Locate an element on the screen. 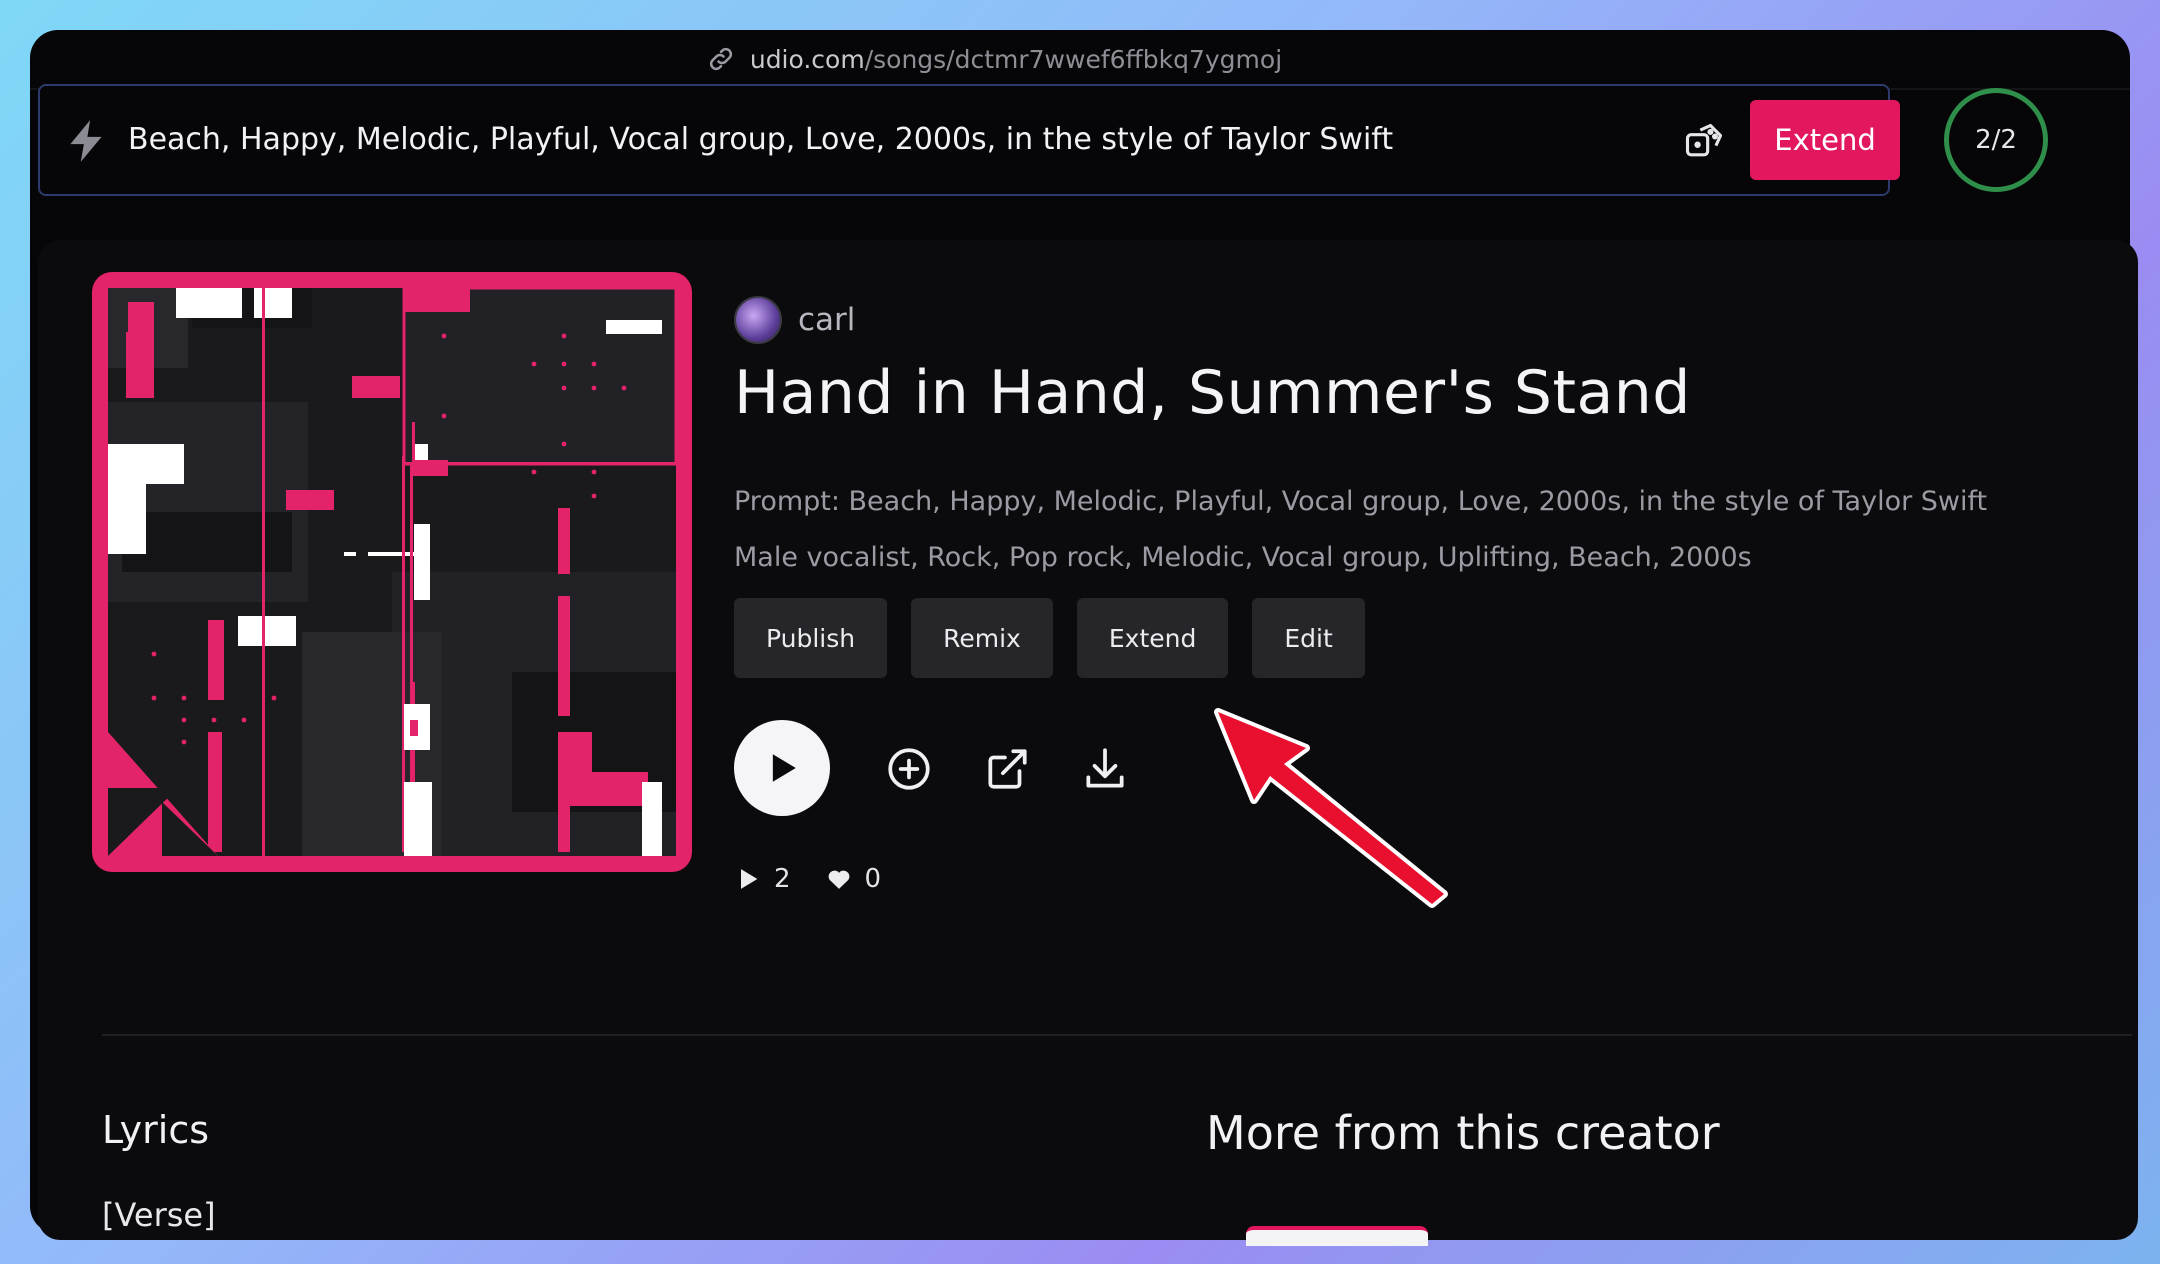 This screenshot has width=2160, height=1264. dice-icon is located at coordinates (1704, 142).